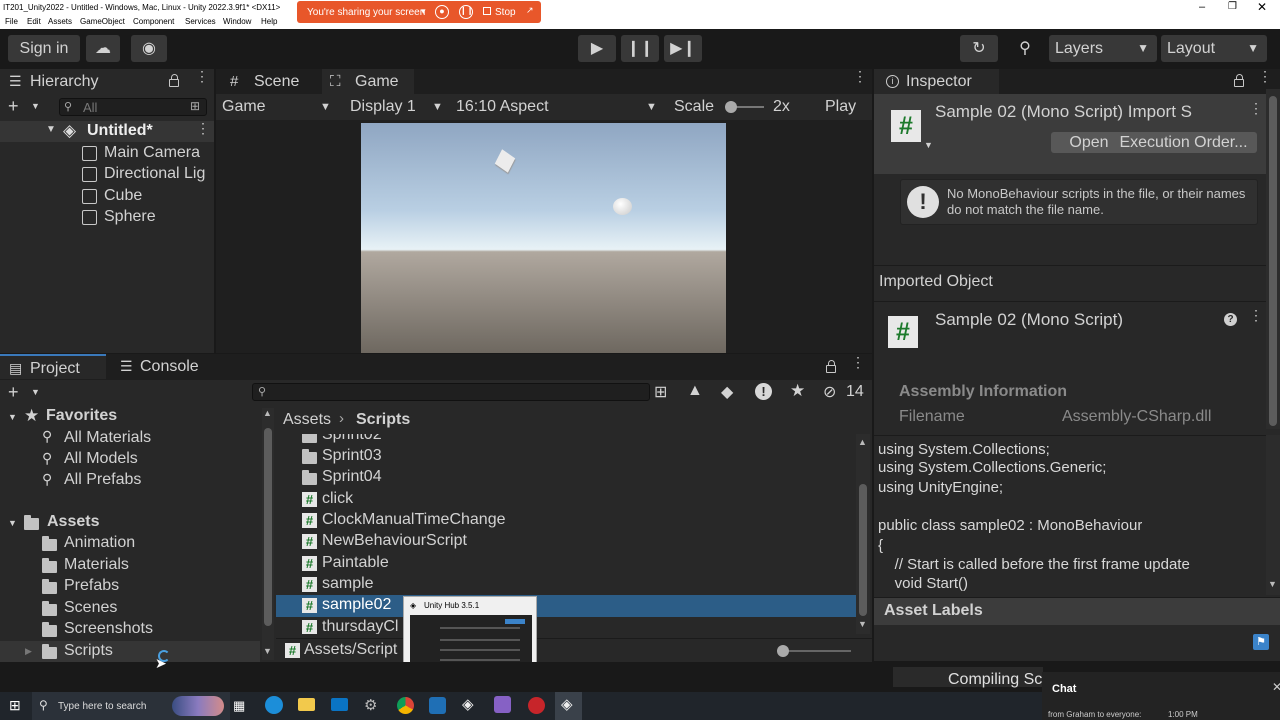 The height and width of the screenshot is (720, 1280). Describe the element at coordinates (566, 625) in the screenshot. I see `list-item: # thursdayCl` at that location.